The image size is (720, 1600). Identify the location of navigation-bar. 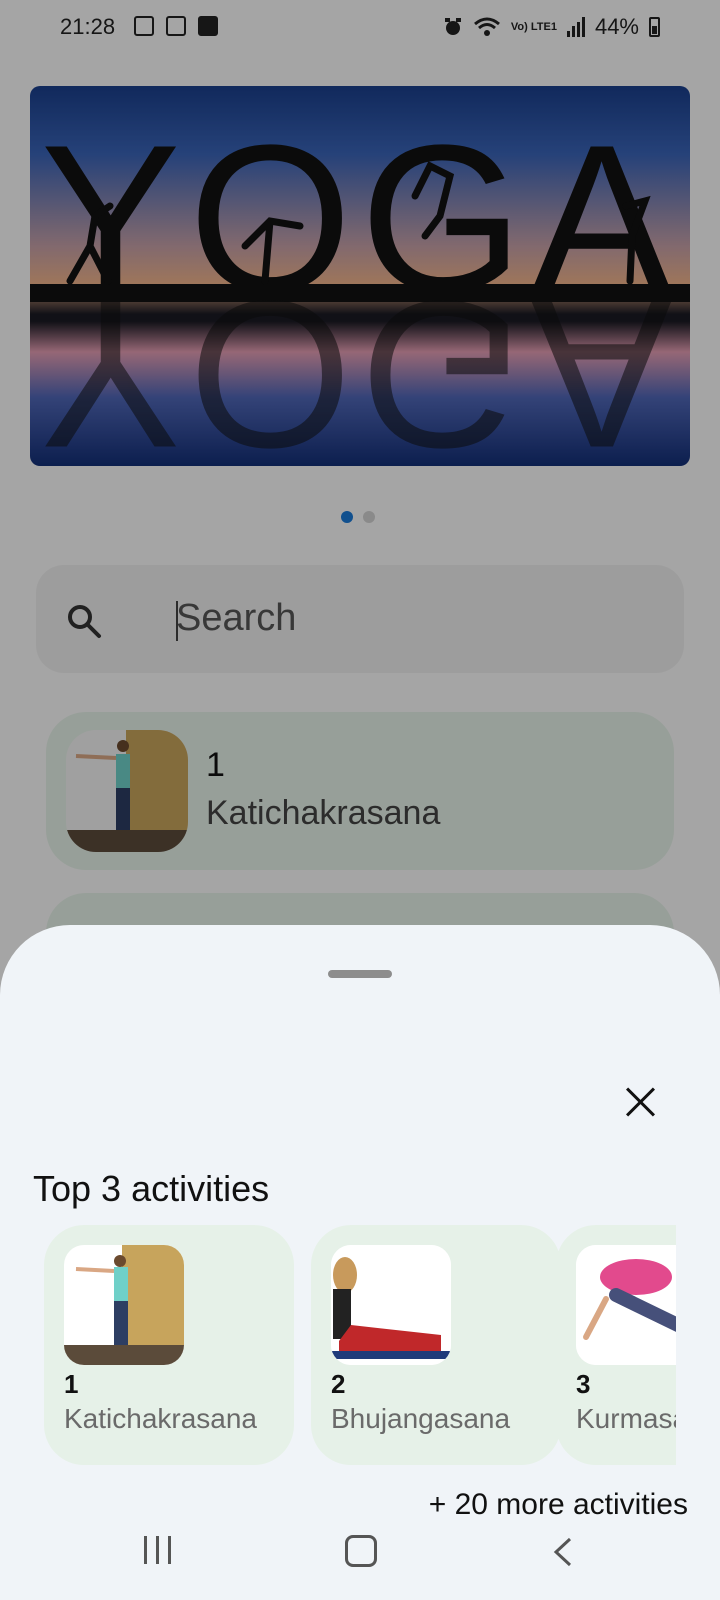
(360, 1562).